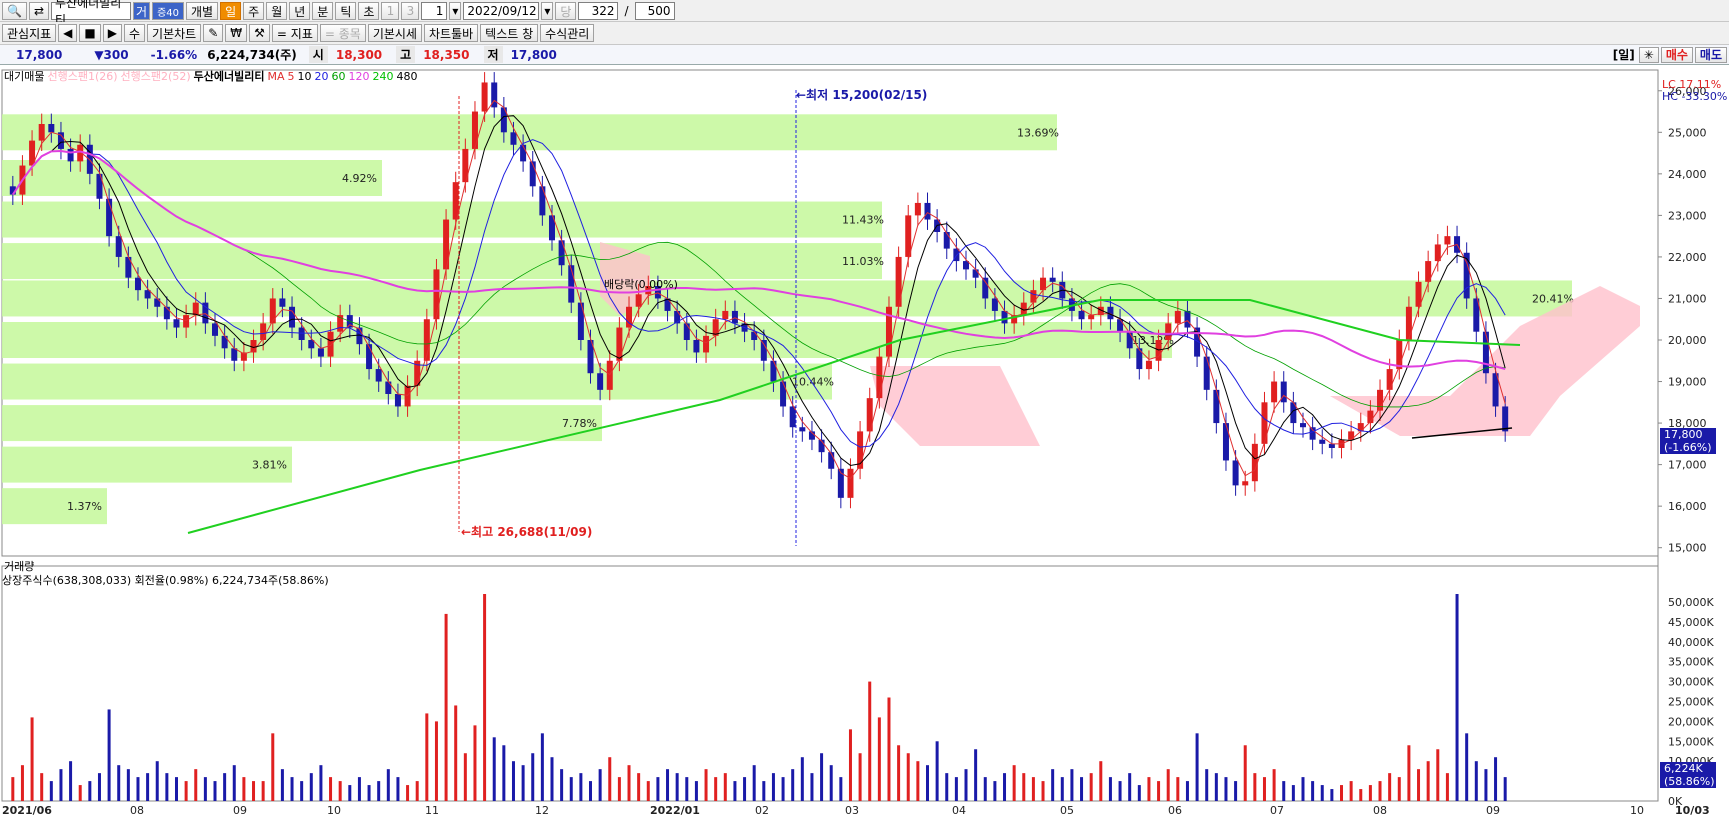 This screenshot has height=820, width=1729. I want to click on high-label: 고, so click(406, 54).